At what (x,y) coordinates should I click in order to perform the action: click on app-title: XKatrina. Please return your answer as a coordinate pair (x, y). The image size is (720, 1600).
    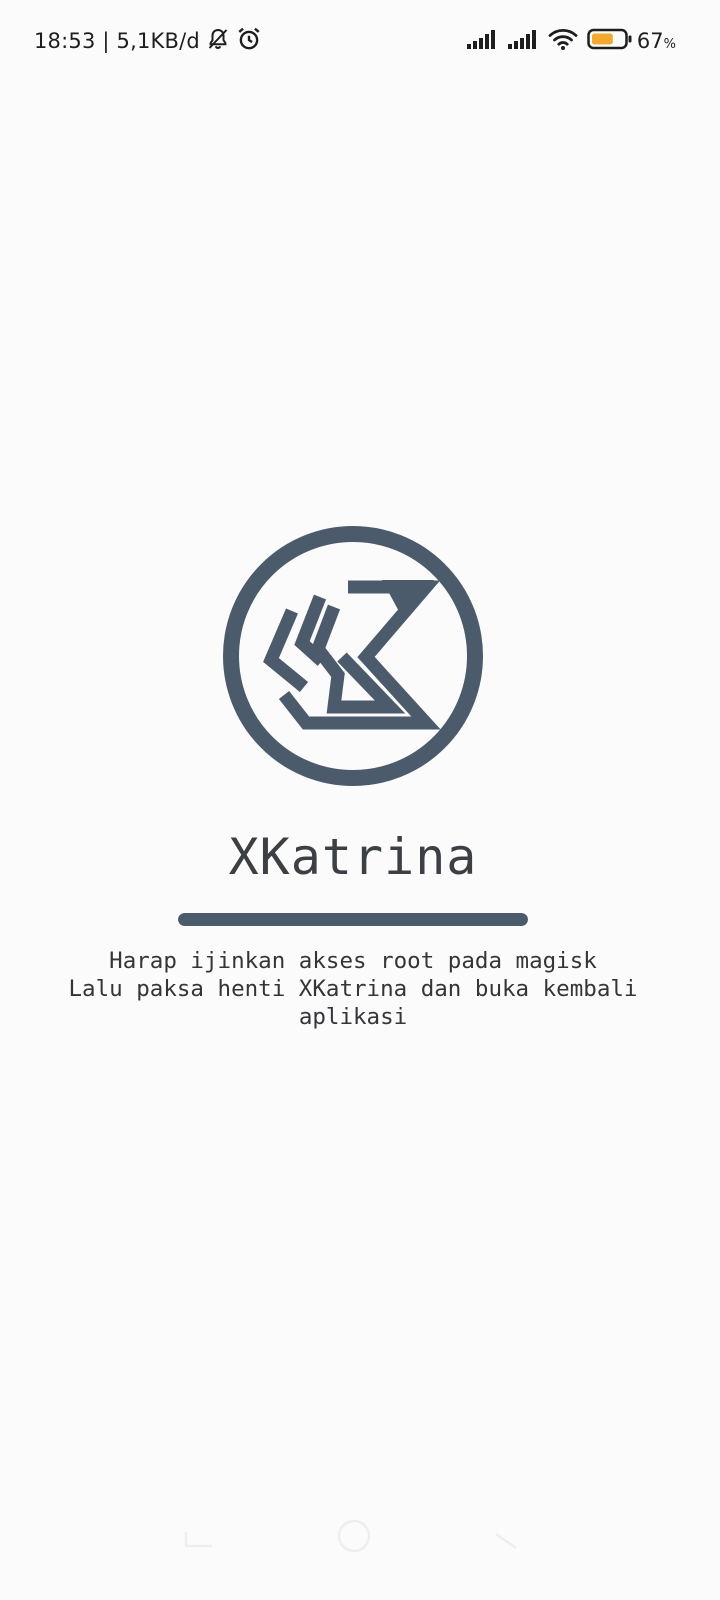
    Looking at the image, I should click on (353, 857).